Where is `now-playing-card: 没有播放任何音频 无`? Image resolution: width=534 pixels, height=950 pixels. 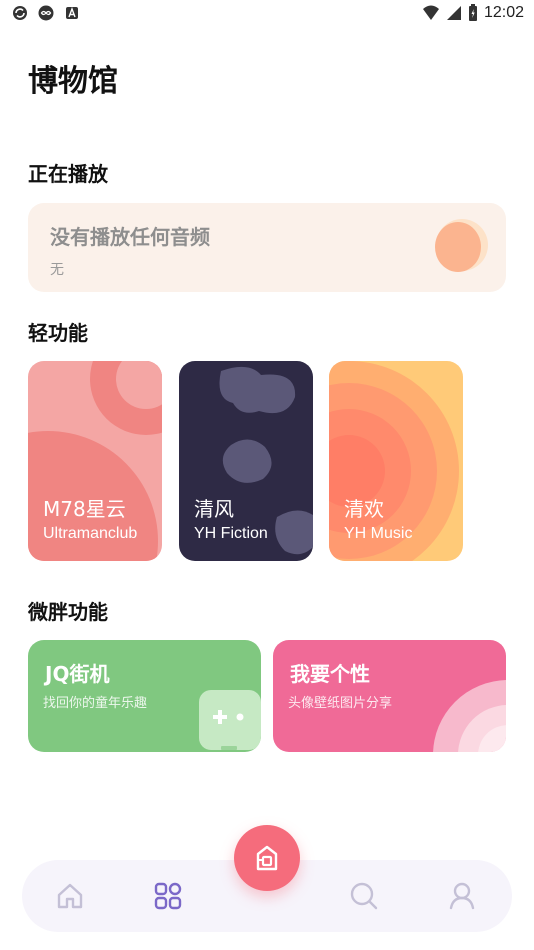
now-playing-card: 没有播放任何音频 无 is located at coordinates (267, 247).